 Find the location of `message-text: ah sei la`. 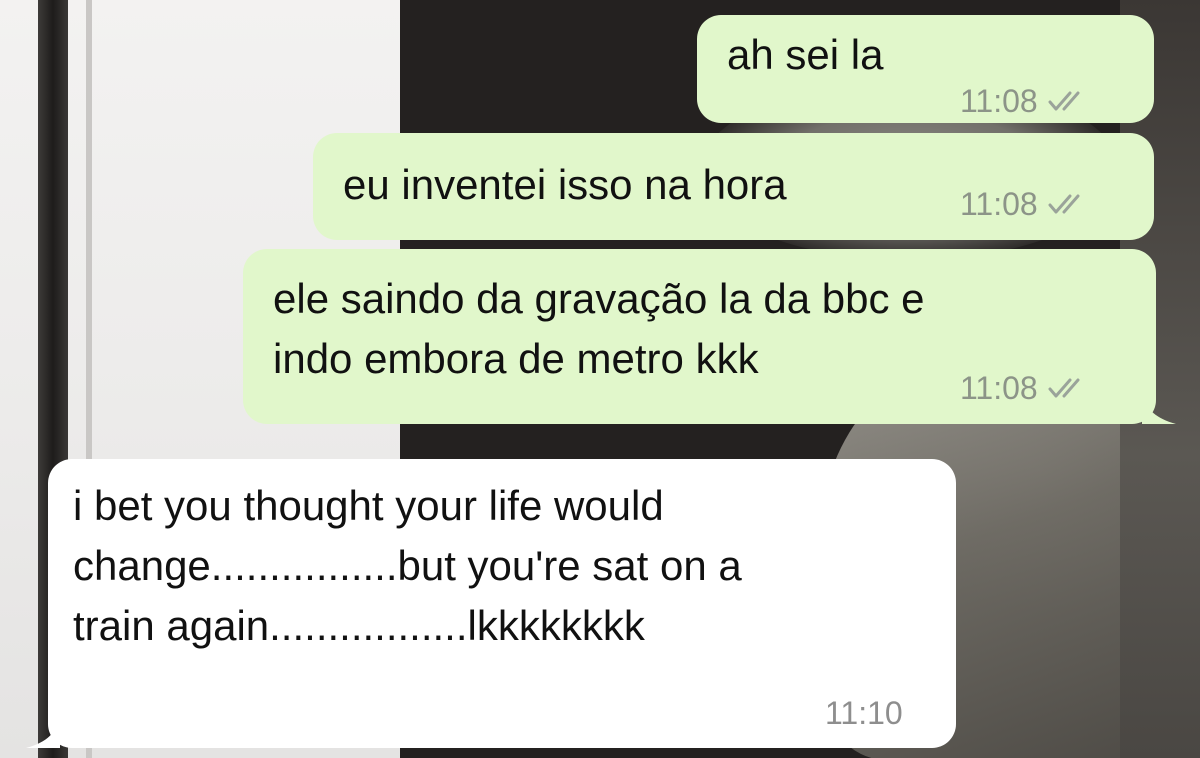

message-text: ah sei la is located at coordinates (805, 54).